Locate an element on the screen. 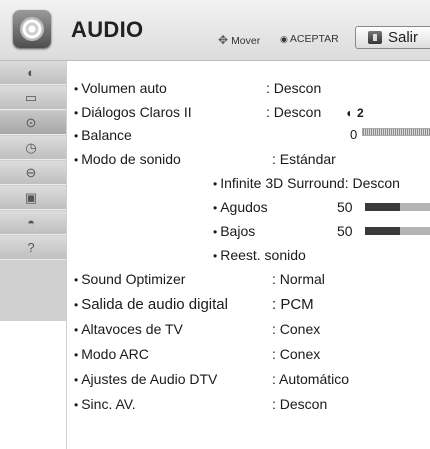 The height and width of the screenshot is (449, 430). setting-label: Modo de sonido is located at coordinates (131, 159).